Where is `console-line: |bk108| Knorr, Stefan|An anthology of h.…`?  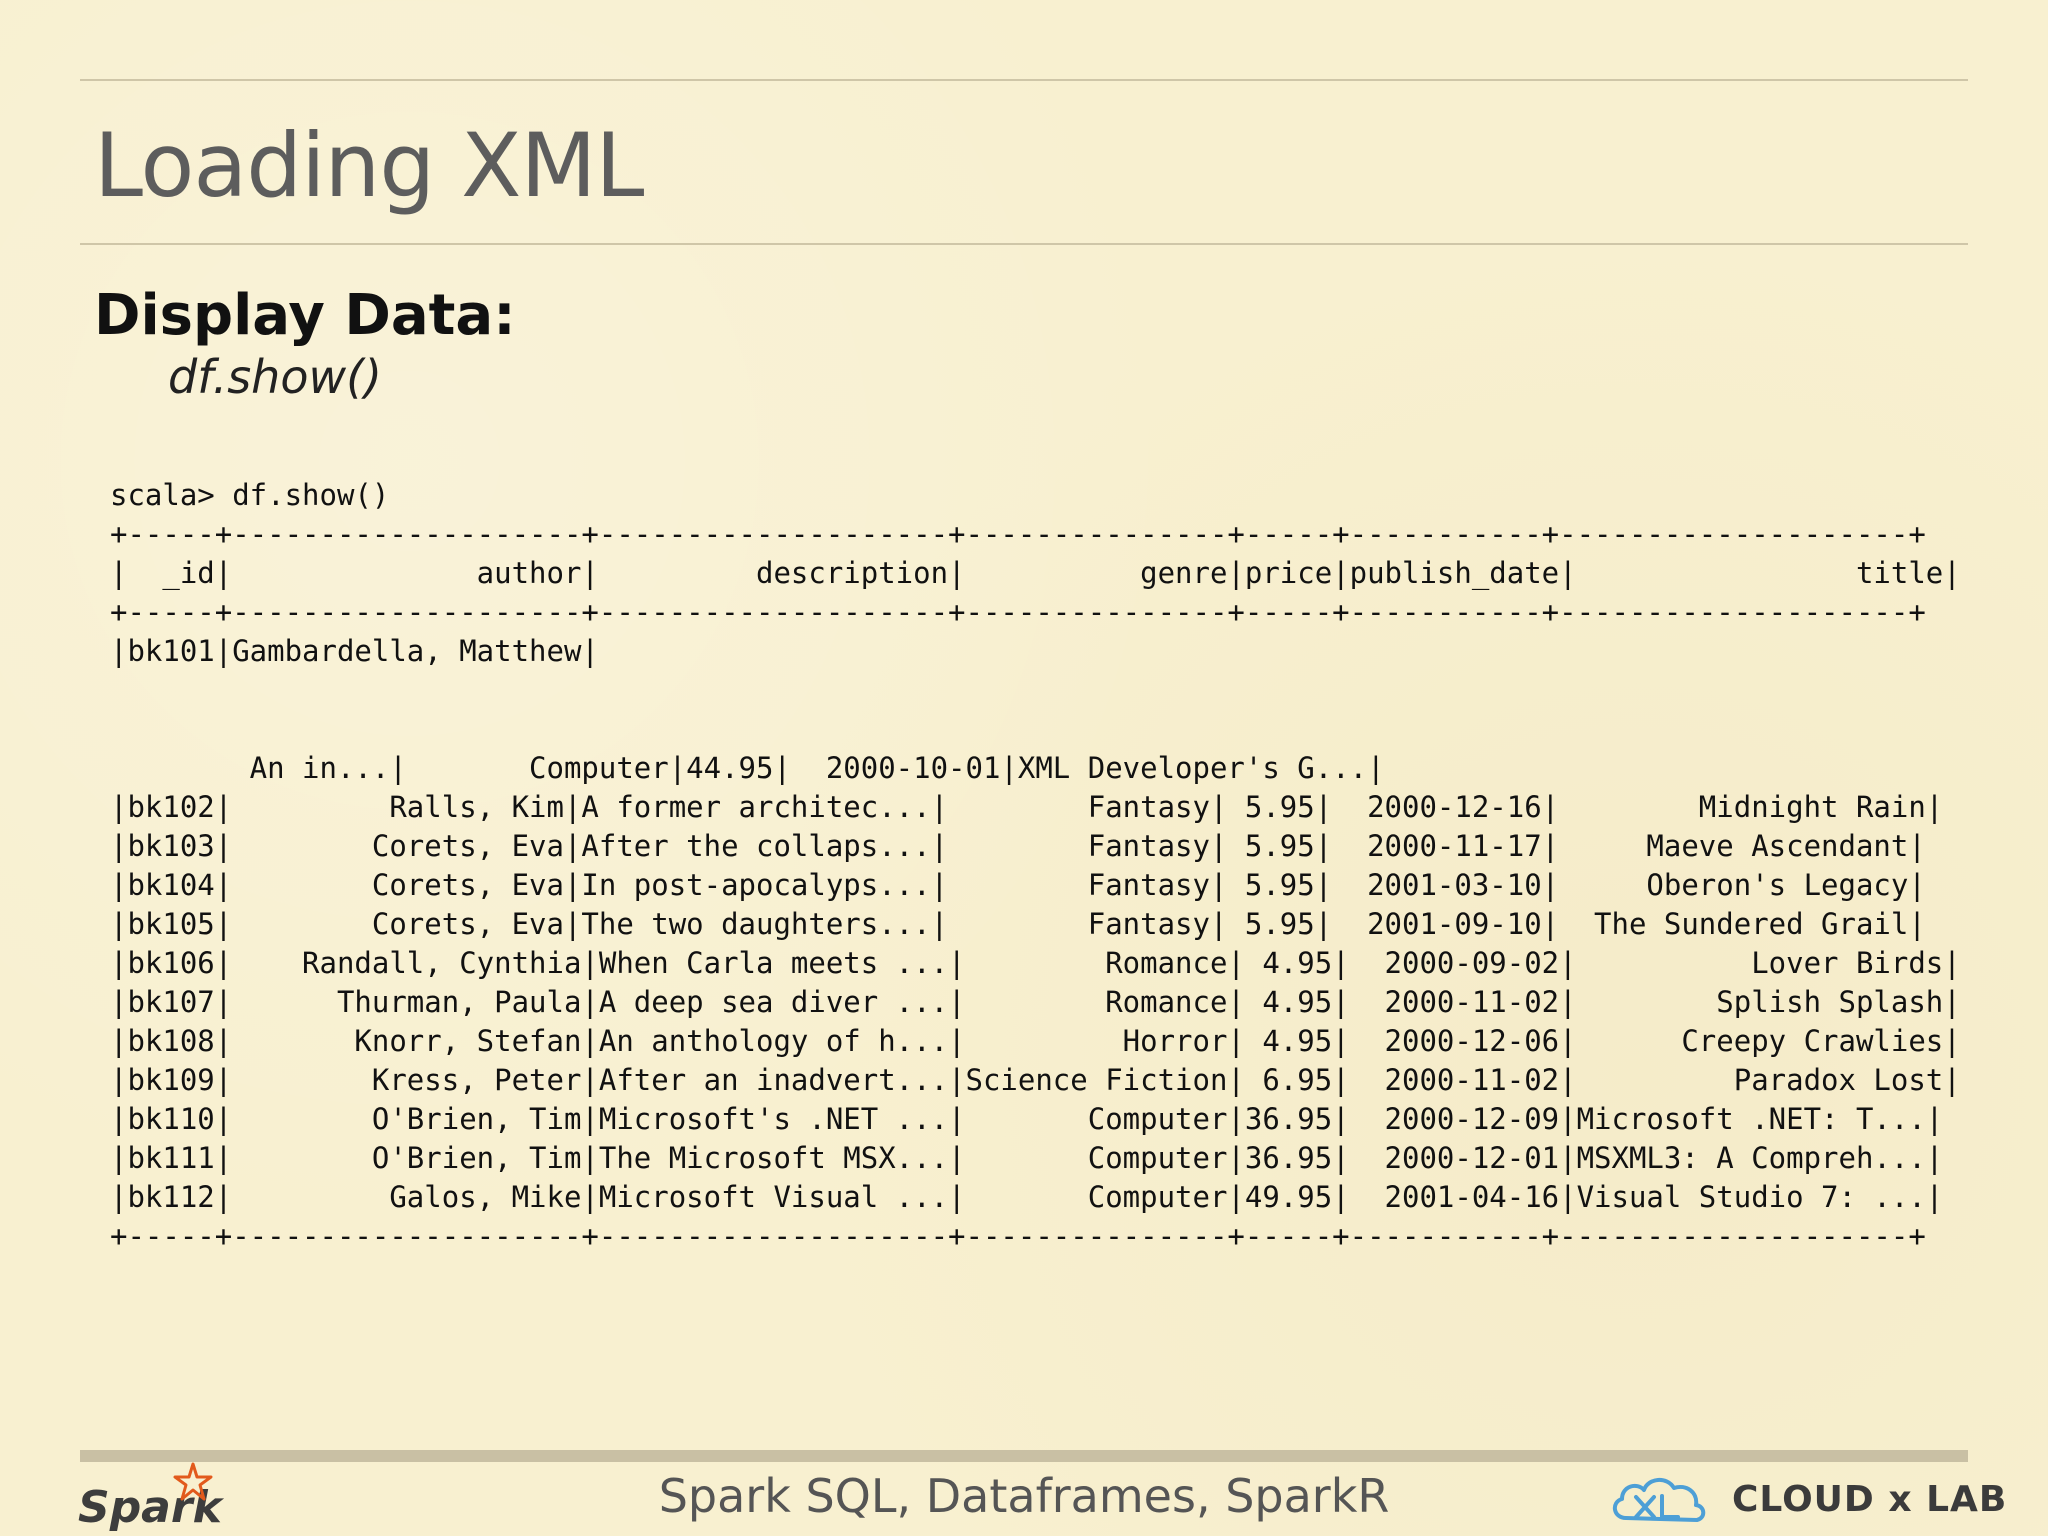
console-line: |bk108| Knorr, Stefan|An anthology of h.… is located at coordinates (1035, 1041).